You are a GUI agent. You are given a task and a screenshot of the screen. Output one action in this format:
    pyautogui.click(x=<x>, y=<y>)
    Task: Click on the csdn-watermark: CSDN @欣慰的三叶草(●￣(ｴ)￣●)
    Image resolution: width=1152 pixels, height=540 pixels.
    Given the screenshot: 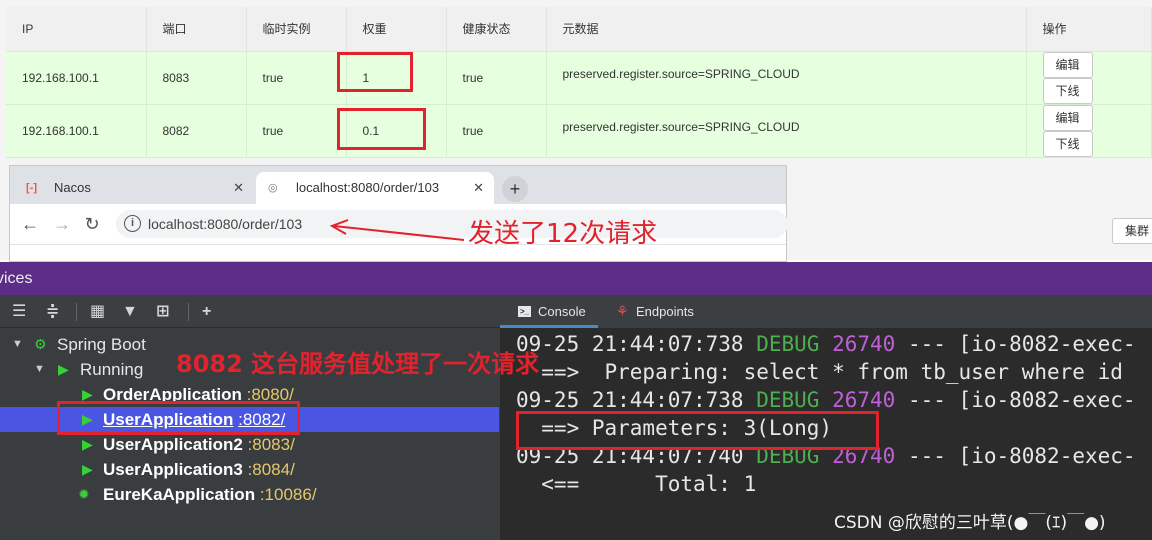 What is the action you would take?
    pyautogui.click(x=970, y=523)
    